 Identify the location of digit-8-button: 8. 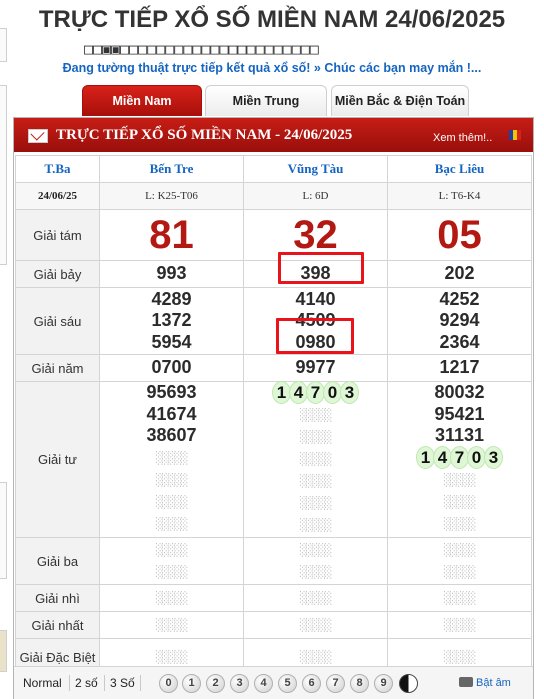
(359, 683).